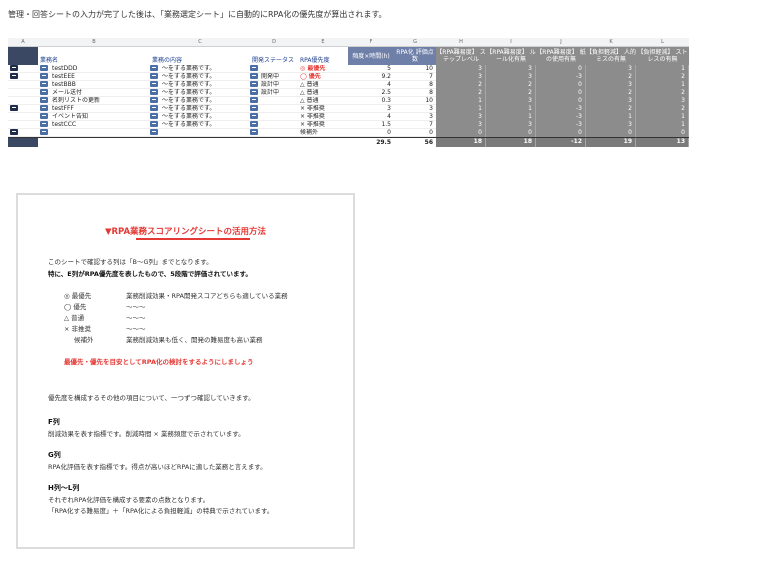  Describe the element at coordinates (64, 68) in the screenshot. I see `task-name: testDDD` at that location.